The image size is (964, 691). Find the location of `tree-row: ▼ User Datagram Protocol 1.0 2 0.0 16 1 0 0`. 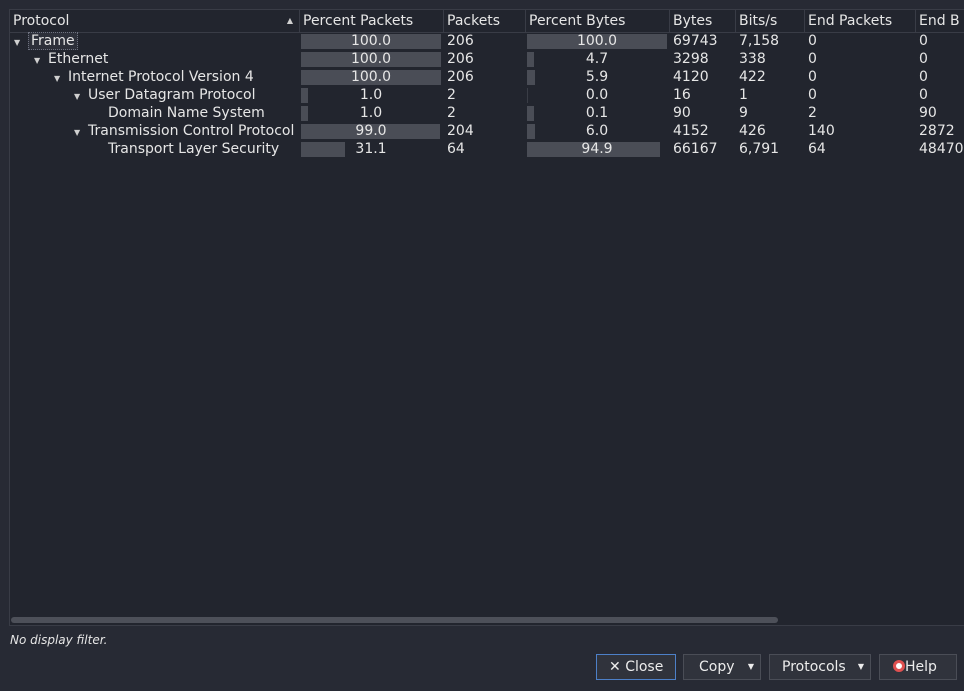

tree-row: ▼ User Datagram Protocol 1.0 2 0.0 16 1 0 0 is located at coordinates (487, 95).